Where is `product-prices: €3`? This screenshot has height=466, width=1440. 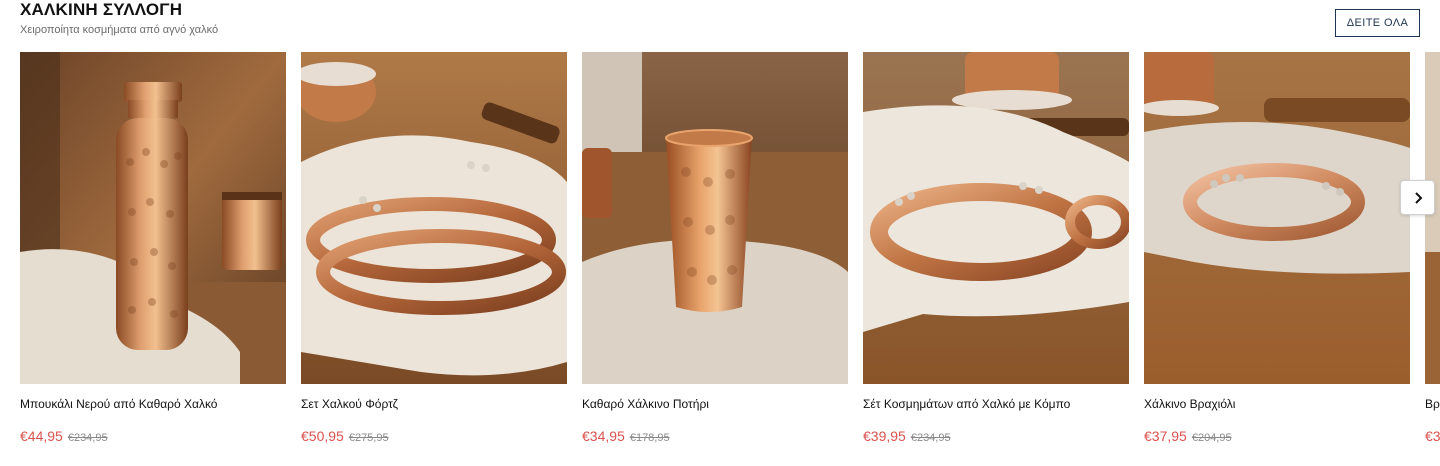
product-prices: €3 is located at coordinates (1432, 437).